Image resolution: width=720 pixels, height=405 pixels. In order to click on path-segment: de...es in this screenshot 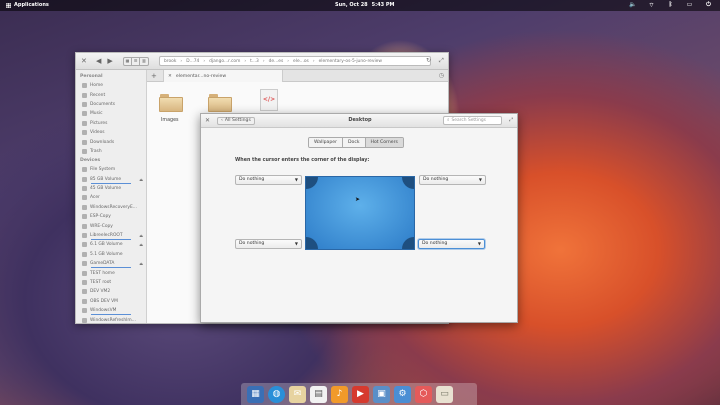, I will do `click(276, 61)`.